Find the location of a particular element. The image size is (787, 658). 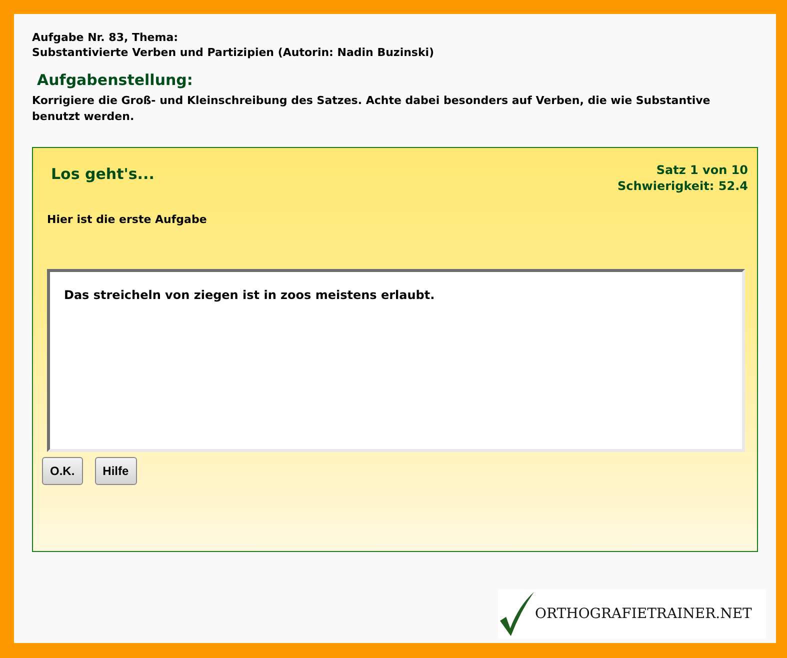

instructions-heading: Aufgabenstellung: is located at coordinates (115, 80).